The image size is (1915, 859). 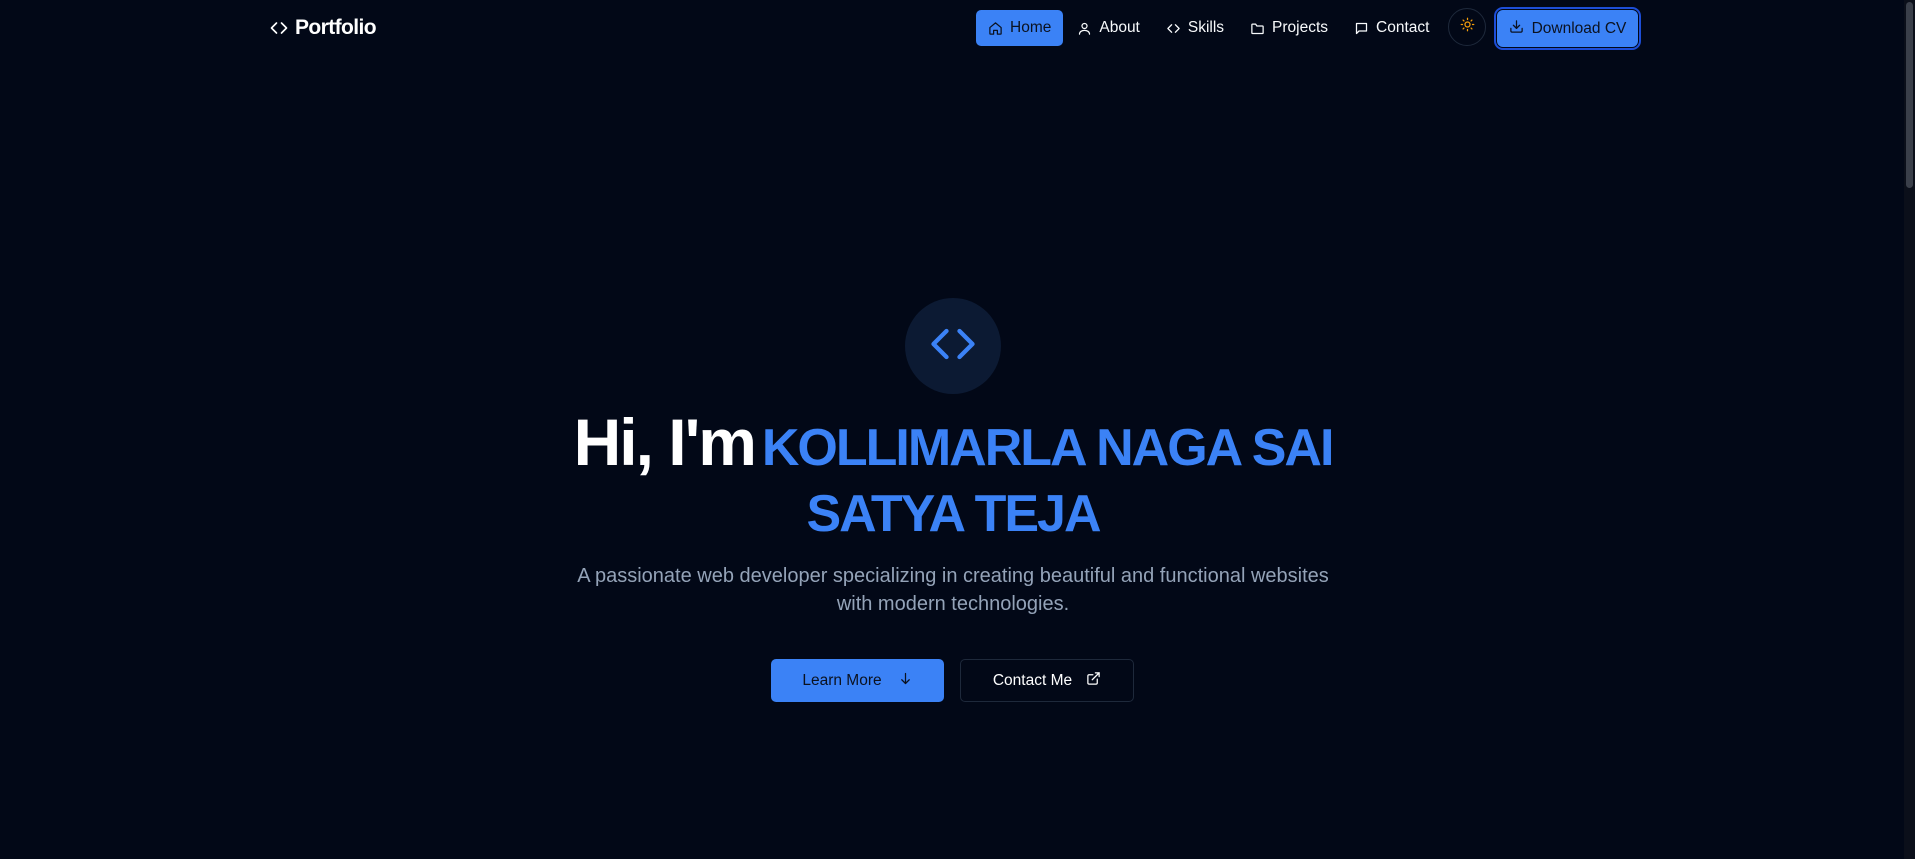 I want to click on download-cv-button: Download CV, so click(x=1567, y=28).